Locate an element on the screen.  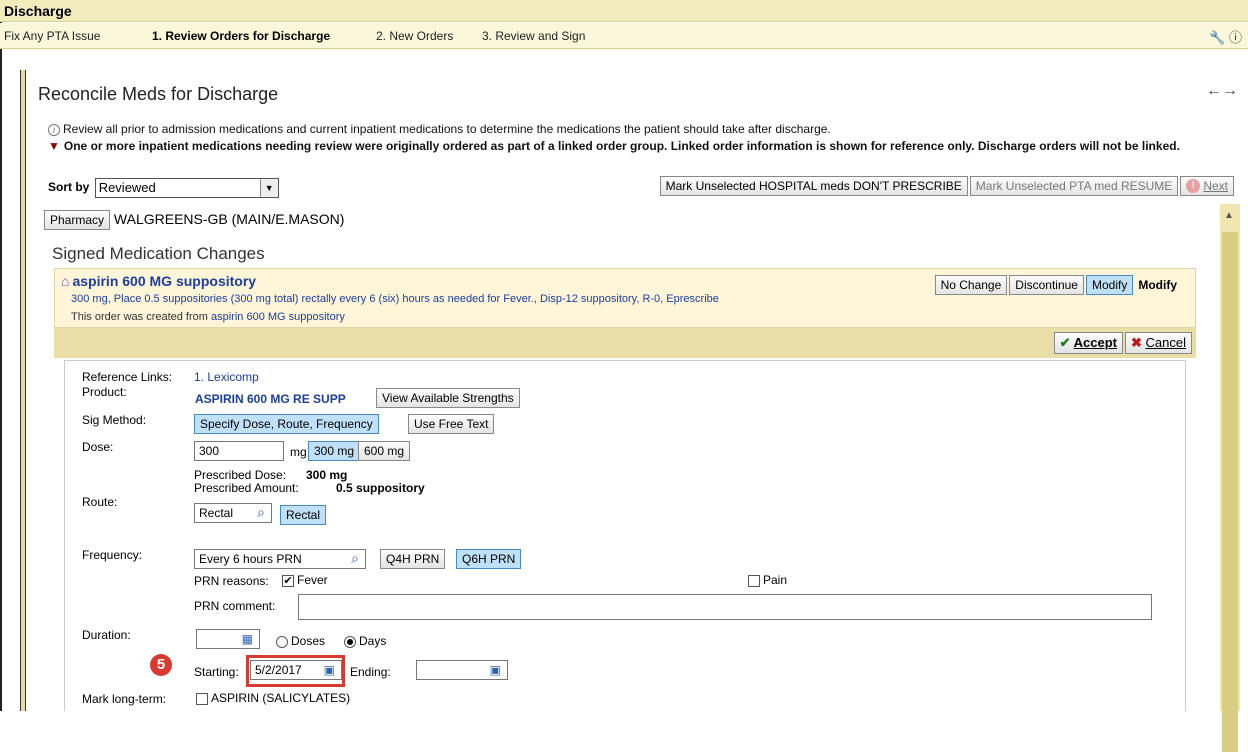
pharmacy-row: Pharmacy WALGREENS-GB (MAIN/E.MASON) is located at coordinates (194, 220).